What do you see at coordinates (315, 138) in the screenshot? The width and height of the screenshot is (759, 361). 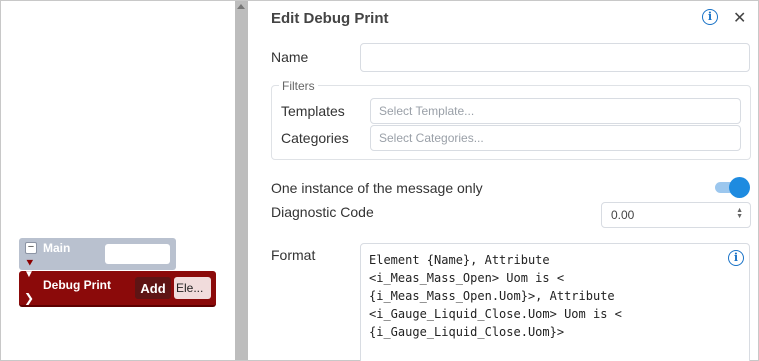 I see `categories-label: Categories` at bounding box center [315, 138].